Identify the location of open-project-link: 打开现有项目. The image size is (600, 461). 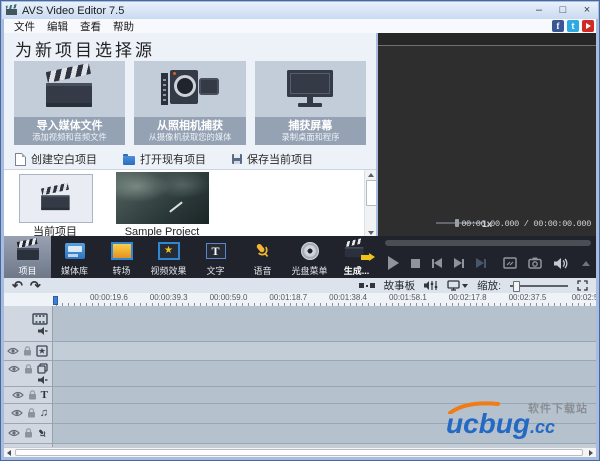
(164, 159).